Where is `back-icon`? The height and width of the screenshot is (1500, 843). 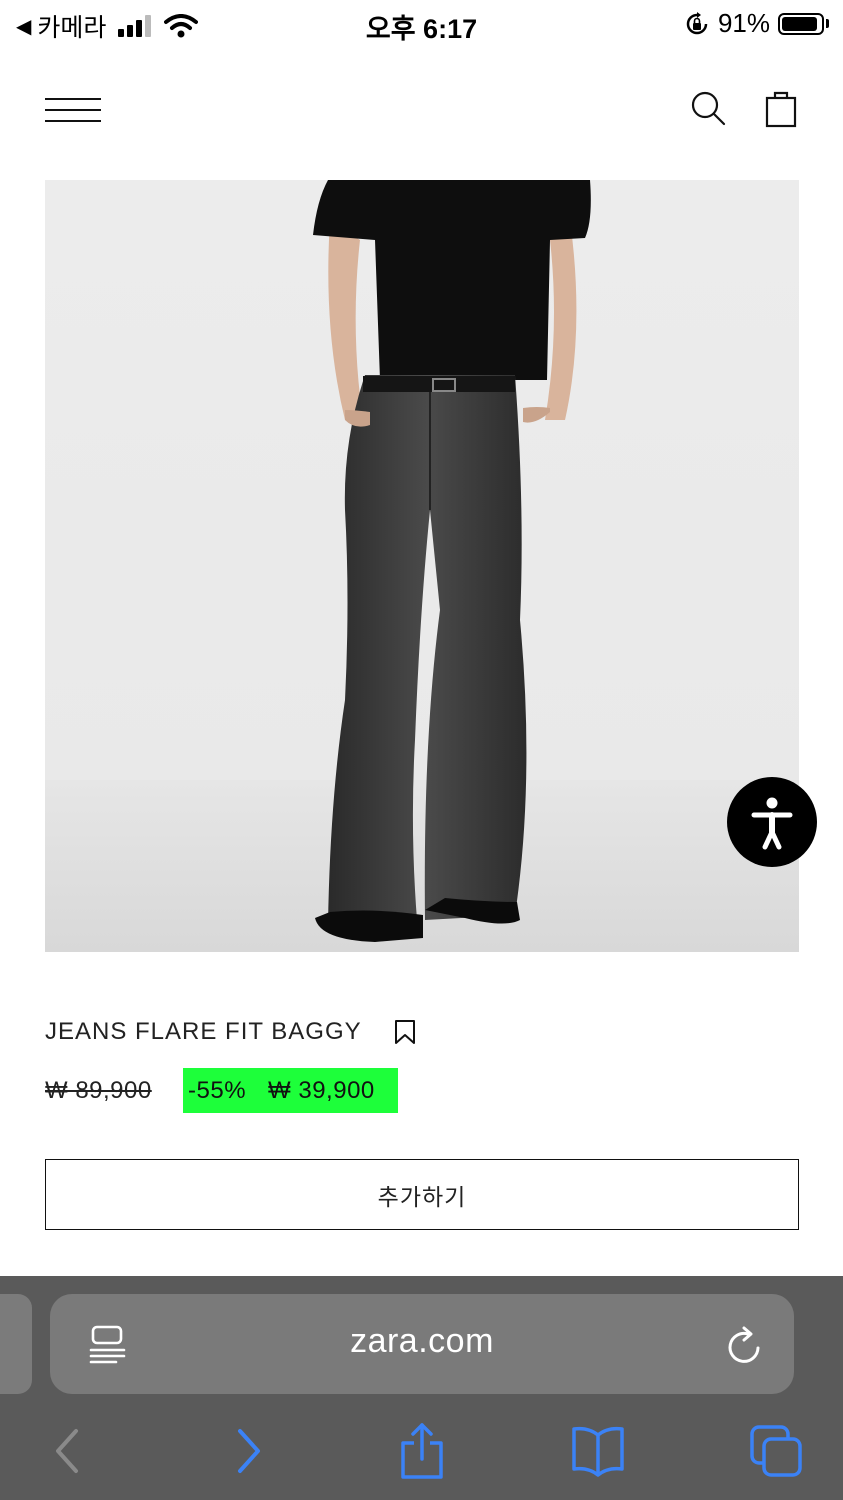
back-icon is located at coordinates (68, 1451).